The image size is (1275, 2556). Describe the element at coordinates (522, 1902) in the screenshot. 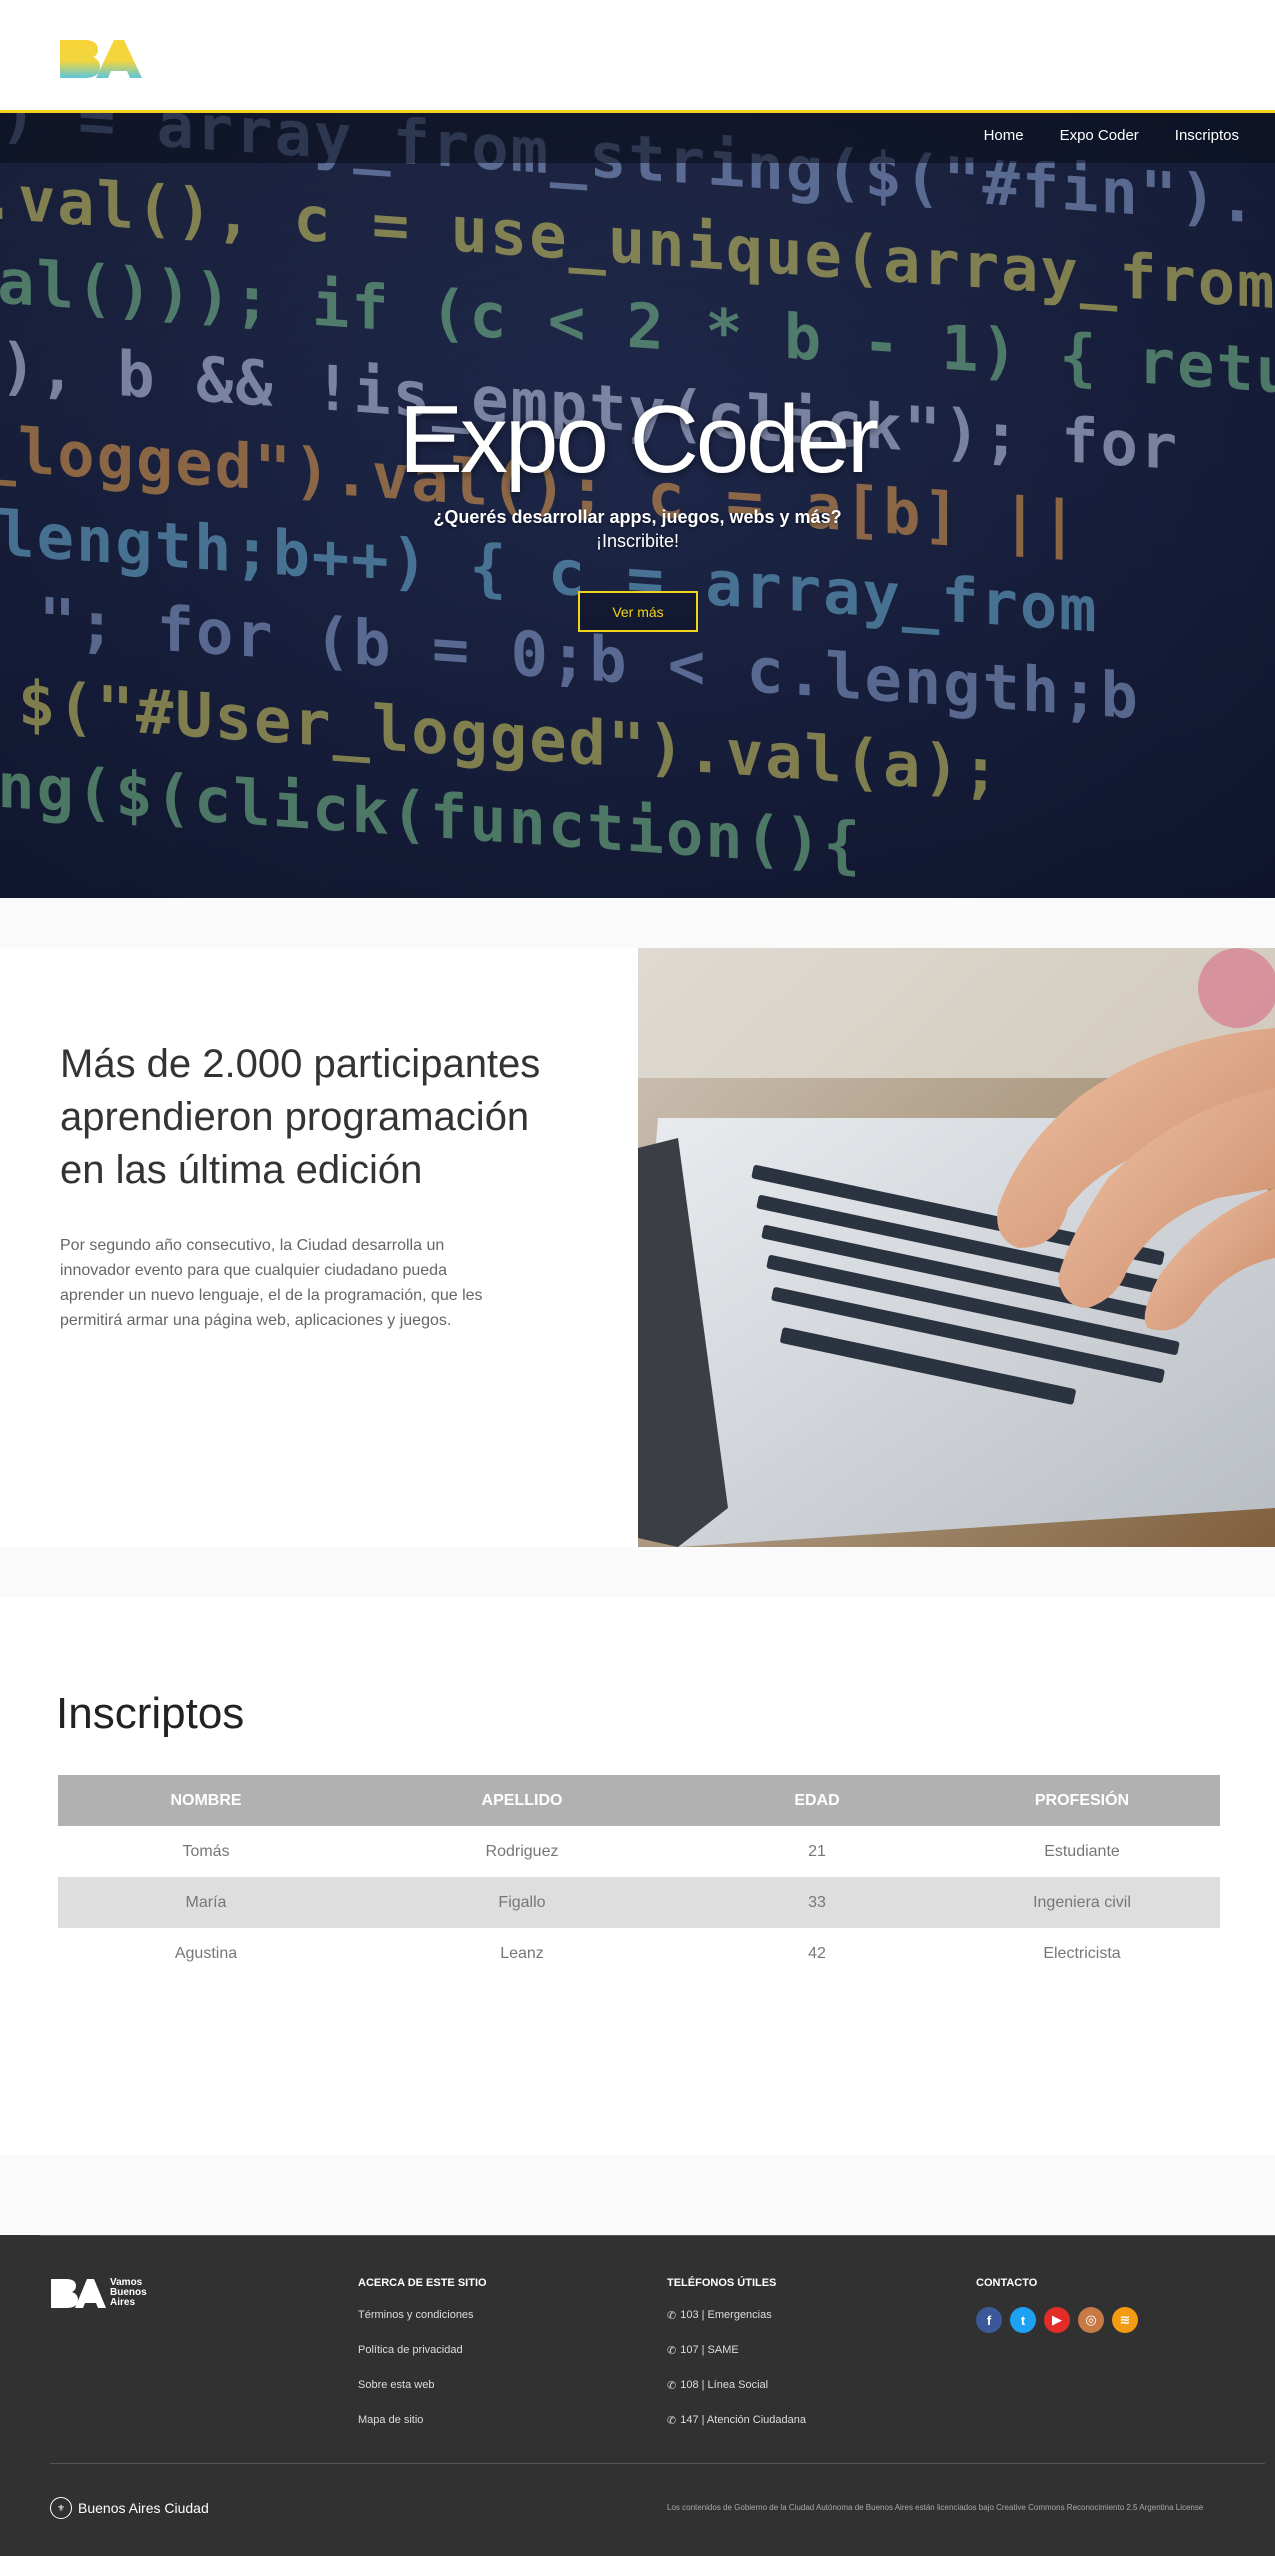

I see `cell-apellido: Figallo` at that location.